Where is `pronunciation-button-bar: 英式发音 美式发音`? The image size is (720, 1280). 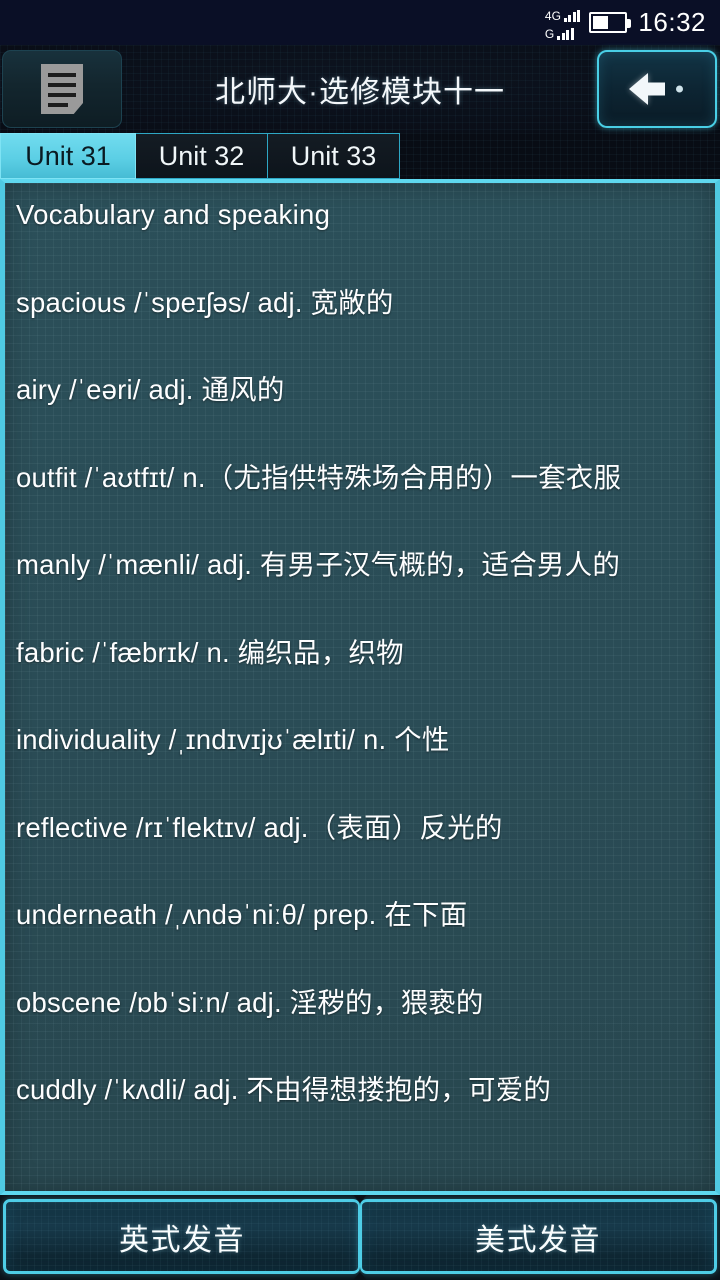 pronunciation-button-bar: 英式发音 美式发音 is located at coordinates (360, 1237).